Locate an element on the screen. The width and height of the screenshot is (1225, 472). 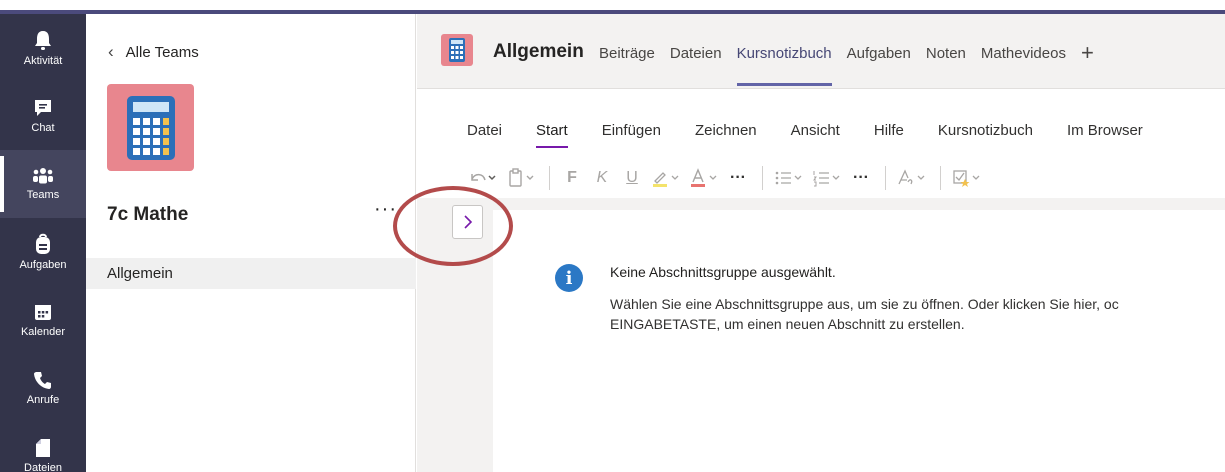
rail-item-aktivitaet: Aktivität is located at coordinates (43, 48).